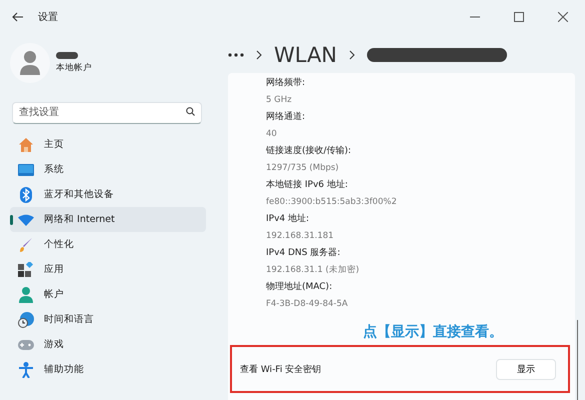  What do you see at coordinates (26, 244) in the screenshot?
I see `brush-icon` at bounding box center [26, 244].